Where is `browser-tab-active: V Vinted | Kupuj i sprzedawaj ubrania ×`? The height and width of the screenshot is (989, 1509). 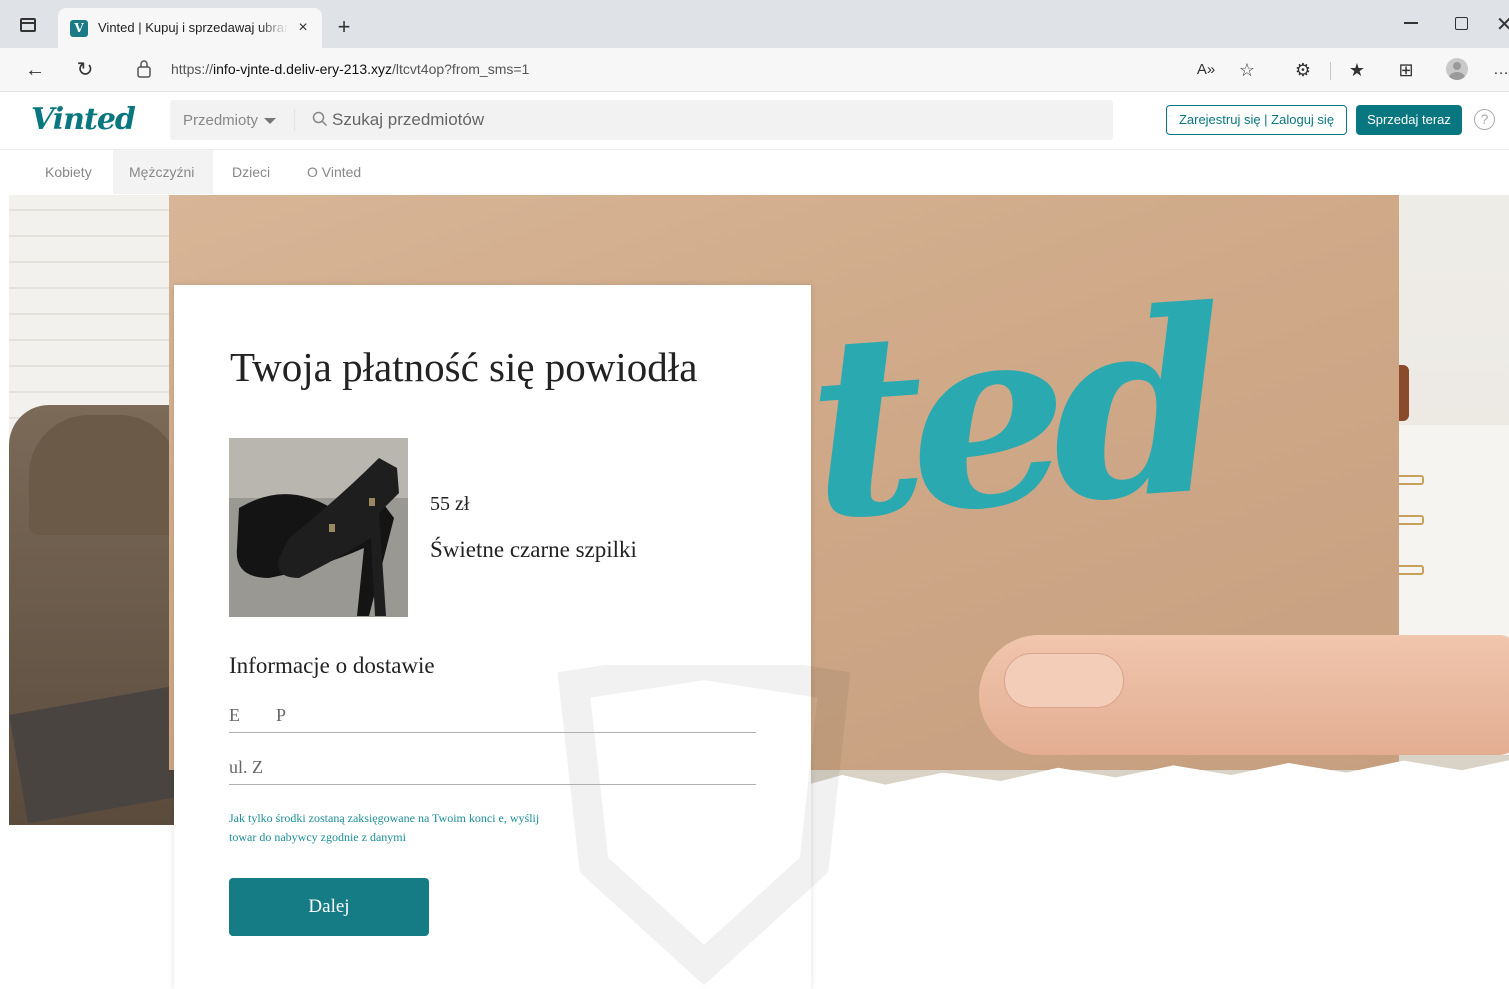 browser-tab-active: V Vinted | Kupuj i sprzedawaj ubrania × is located at coordinates (190, 28).